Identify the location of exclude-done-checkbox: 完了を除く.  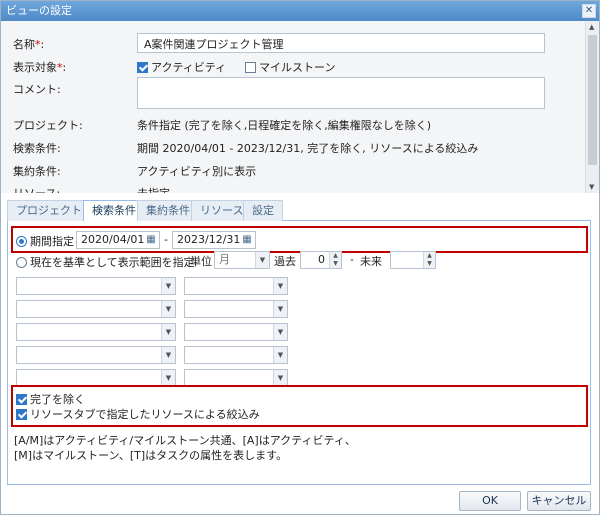
(50, 399).